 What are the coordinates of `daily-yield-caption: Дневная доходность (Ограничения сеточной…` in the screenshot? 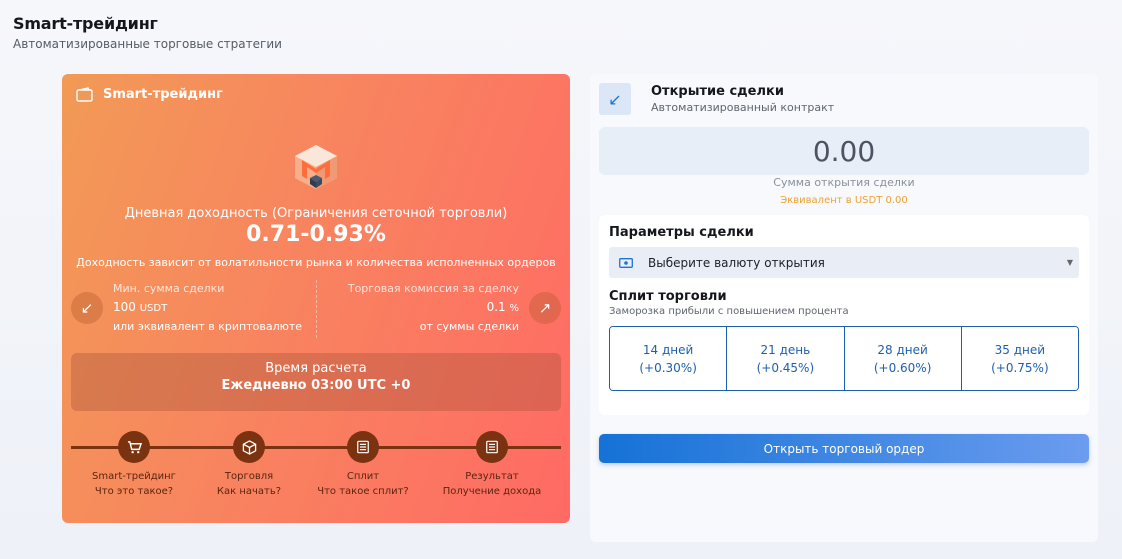 It's located at (316, 213).